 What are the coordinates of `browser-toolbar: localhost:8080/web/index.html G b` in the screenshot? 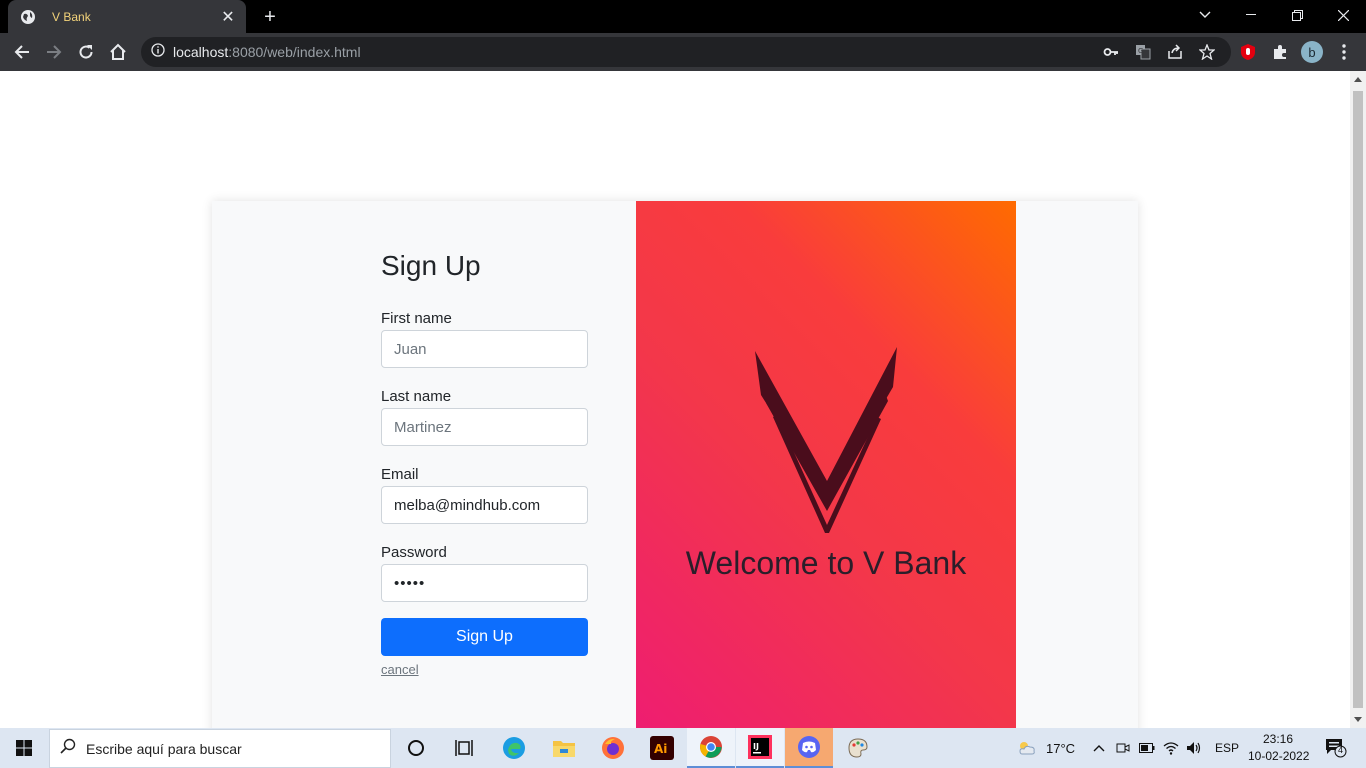 It's located at (683, 52).